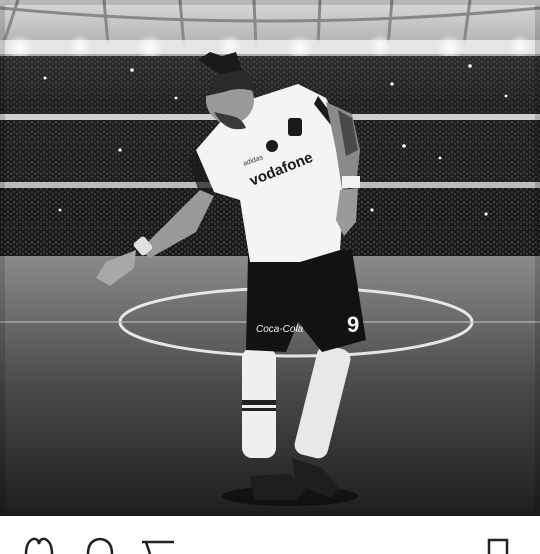 The width and height of the screenshot is (540, 554). What do you see at coordinates (353, 324) in the screenshot?
I see `shorts-number: 9` at bounding box center [353, 324].